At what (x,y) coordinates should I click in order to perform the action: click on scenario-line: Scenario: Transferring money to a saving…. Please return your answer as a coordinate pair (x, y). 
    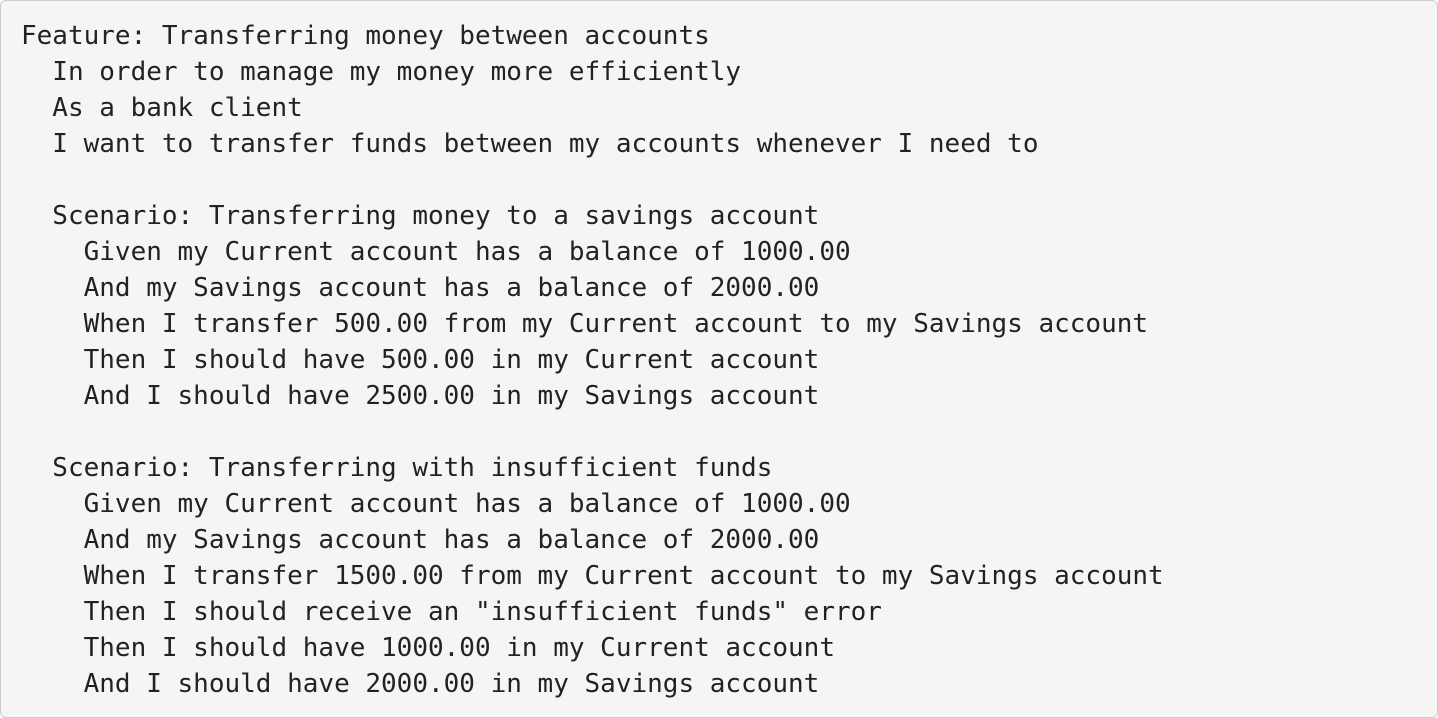
    Looking at the image, I should click on (420, 216).